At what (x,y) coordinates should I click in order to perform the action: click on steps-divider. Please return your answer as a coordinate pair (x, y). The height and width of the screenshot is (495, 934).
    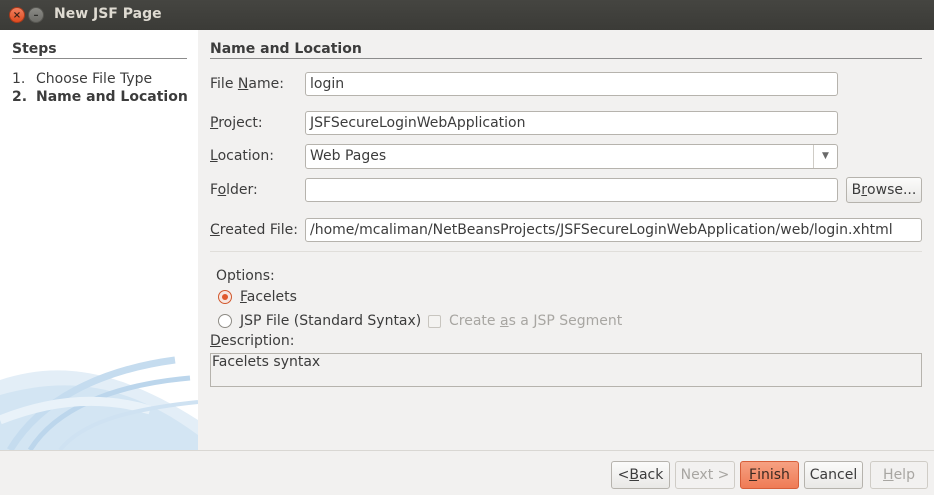
    Looking at the image, I should click on (99, 58).